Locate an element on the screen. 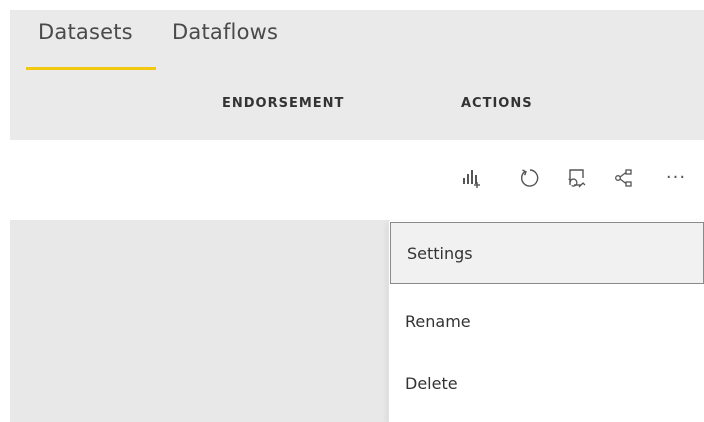 The width and height of the screenshot is (704, 422). column-header-endorsement: ENDORSEMENT is located at coordinates (283, 103).